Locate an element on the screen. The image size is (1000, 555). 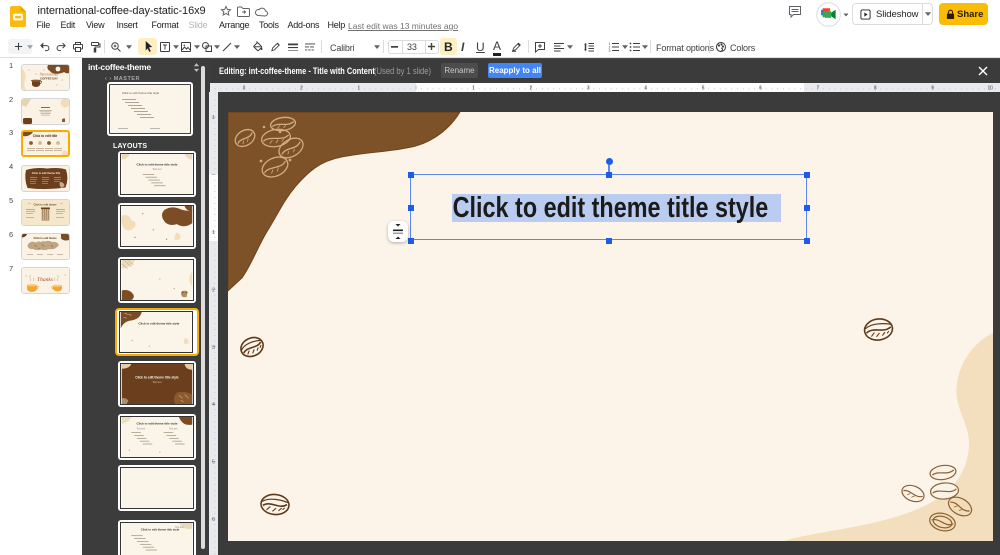
svg-text: Thanks is located at coordinates (45, 280).